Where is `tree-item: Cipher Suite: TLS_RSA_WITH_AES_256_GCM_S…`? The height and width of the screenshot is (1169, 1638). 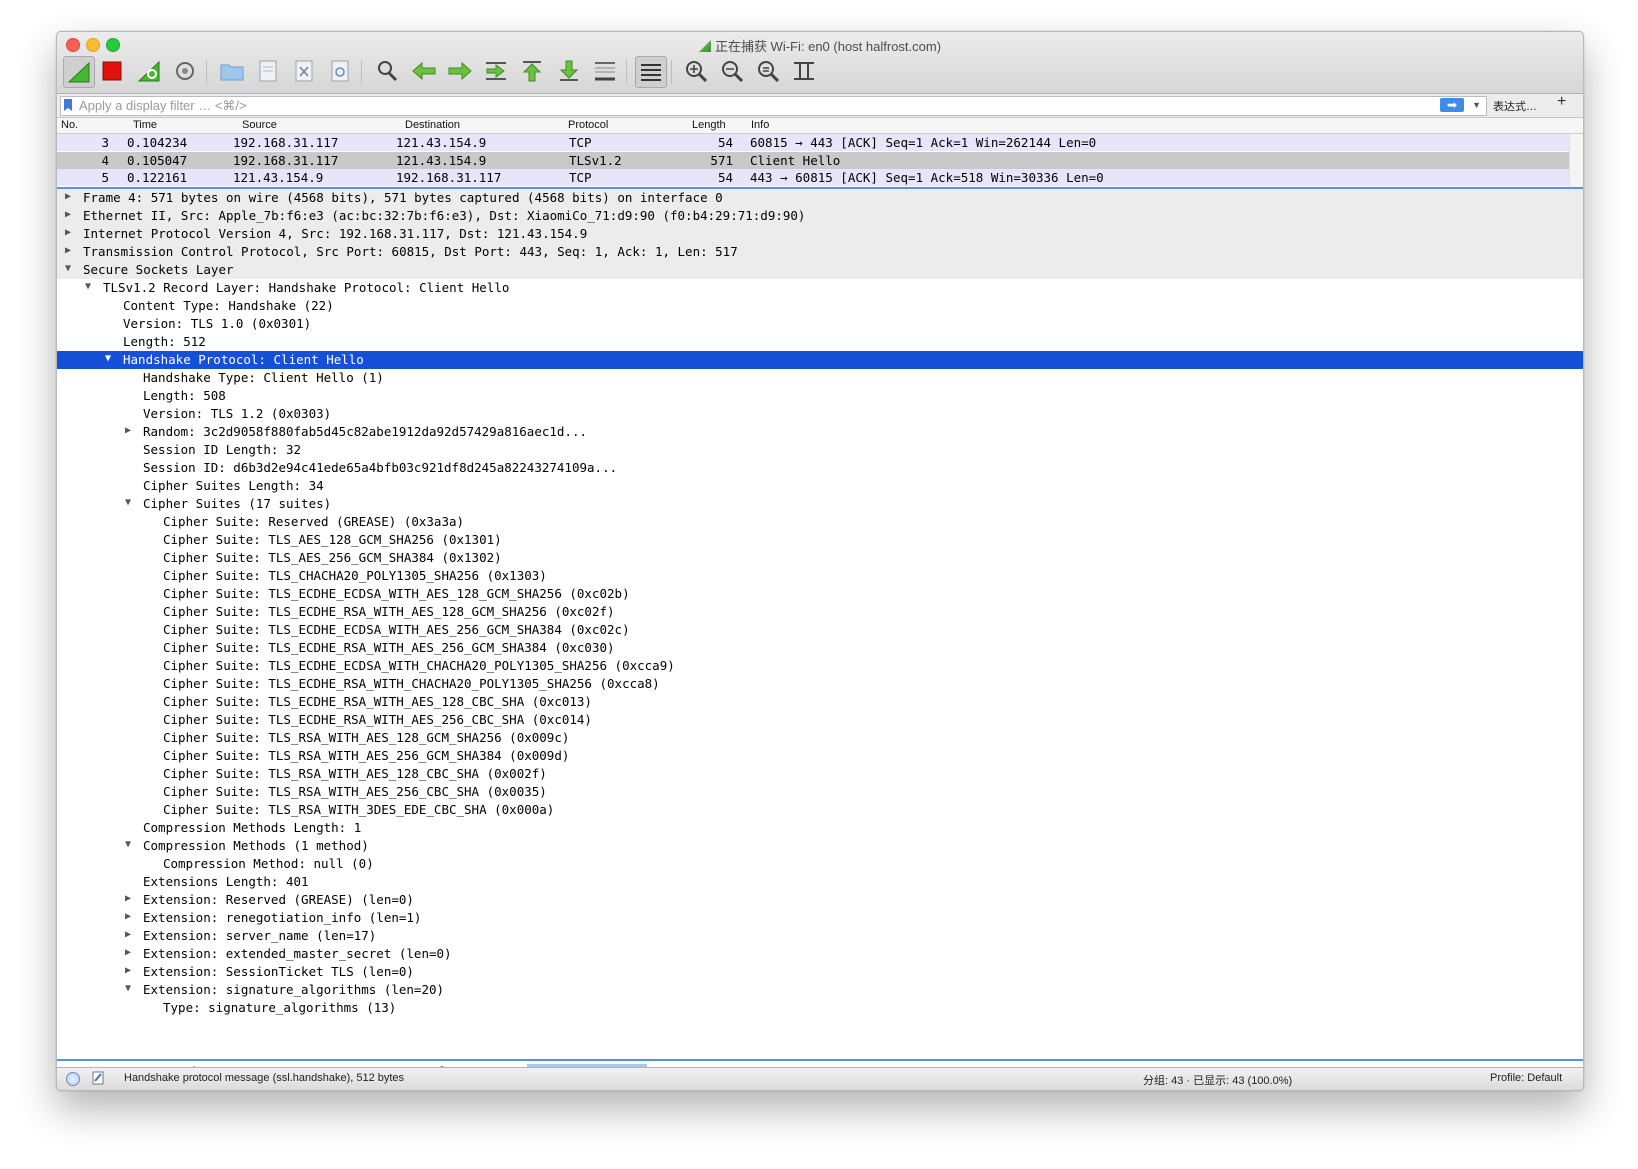
tree-item: Cipher Suite: TLS_RSA_WITH_AES_256_GCM_S… is located at coordinates (820, 756).